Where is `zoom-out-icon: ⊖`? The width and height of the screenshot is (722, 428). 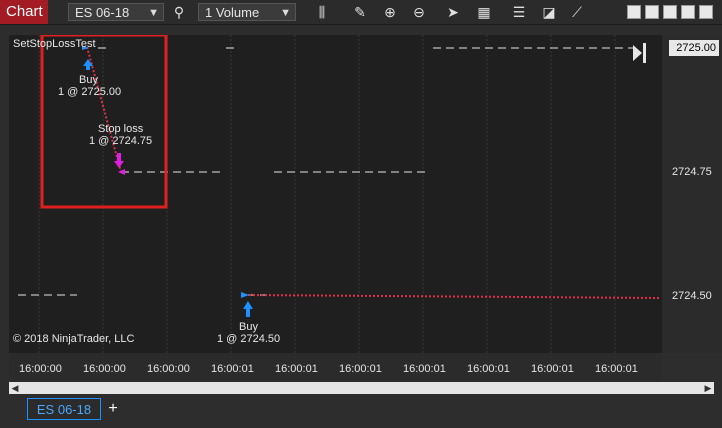 zoom-out-icon: ⊖ is located at coordinates (419, 12).